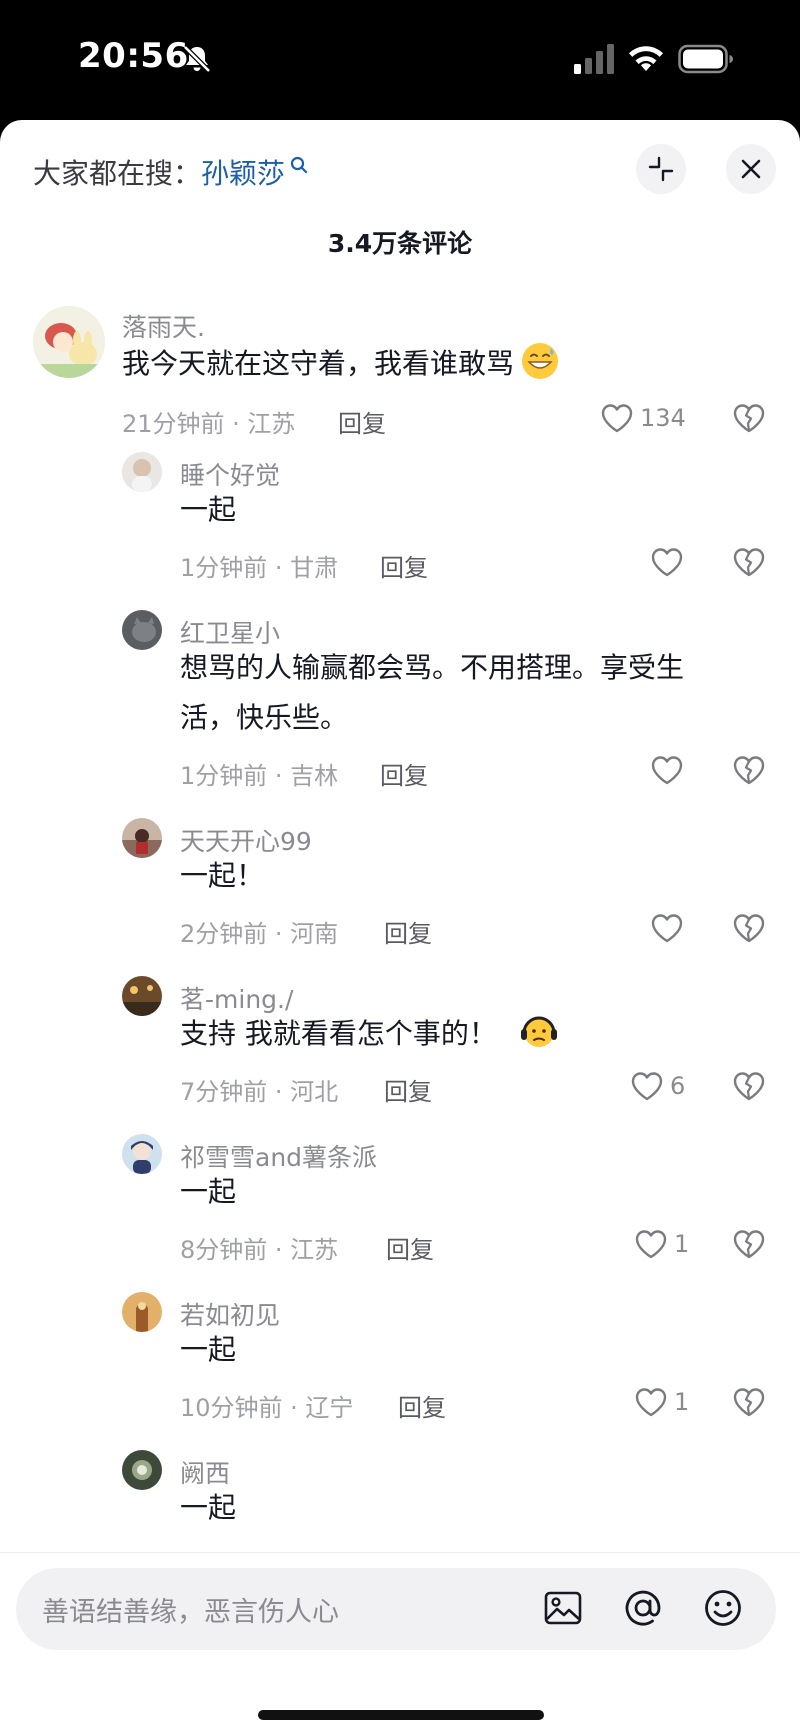 Image resolution: width=800 pixels, height=1734 pixels. I want to click on image-icon, so click(563, 1608).